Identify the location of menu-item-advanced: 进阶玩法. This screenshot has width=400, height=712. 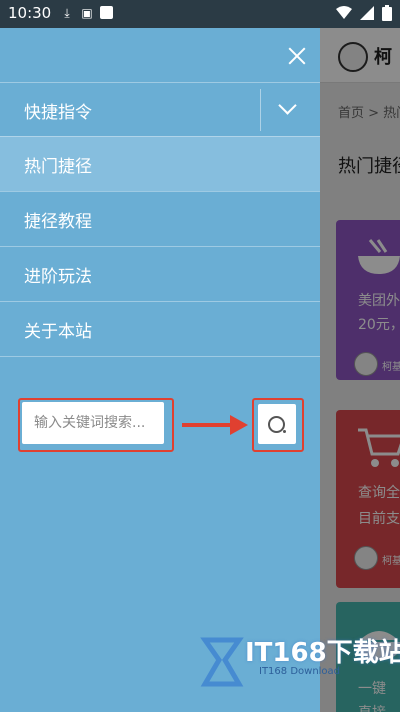
(160, 273).